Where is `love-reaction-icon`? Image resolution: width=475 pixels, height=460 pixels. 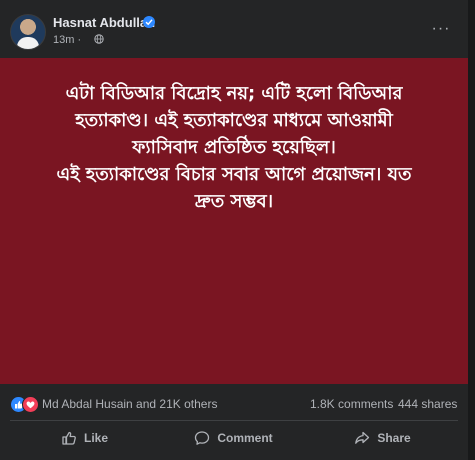 love-reaction-icon is located at coordinates (30, 404).